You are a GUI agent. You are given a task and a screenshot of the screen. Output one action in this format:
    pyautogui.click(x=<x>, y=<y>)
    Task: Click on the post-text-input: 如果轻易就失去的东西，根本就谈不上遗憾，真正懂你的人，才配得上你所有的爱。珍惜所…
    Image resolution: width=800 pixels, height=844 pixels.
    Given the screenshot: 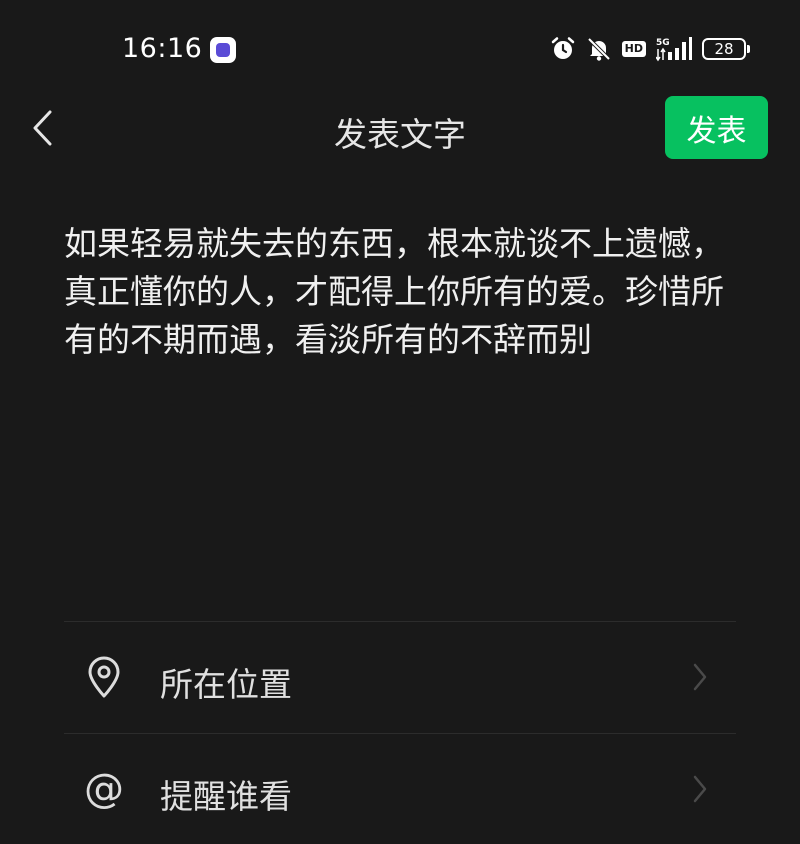 What is the action you would take?
    pyautogui.click(x=399, y=292)
    